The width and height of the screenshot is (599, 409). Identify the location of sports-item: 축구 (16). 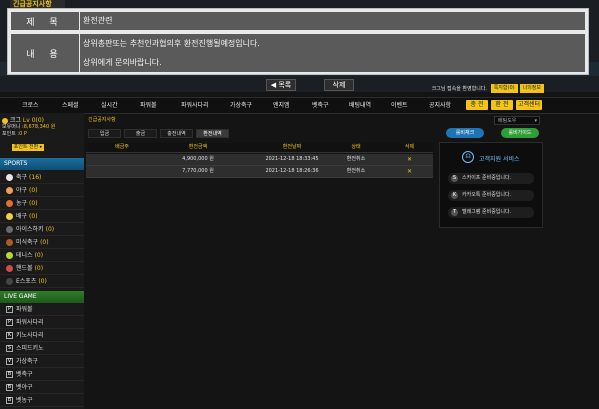
(42, 178).